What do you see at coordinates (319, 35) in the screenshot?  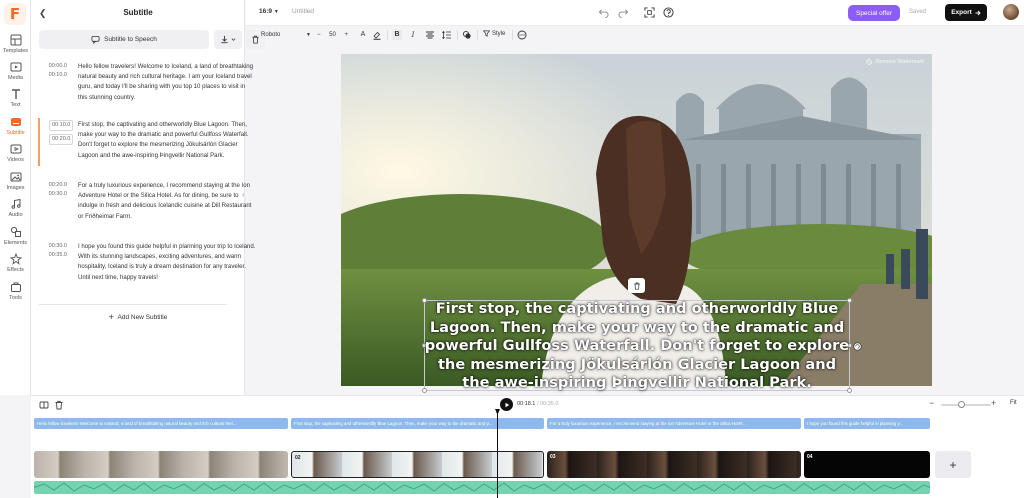 I see `decrease-size-icon: −` at bounding box center [319, 35].